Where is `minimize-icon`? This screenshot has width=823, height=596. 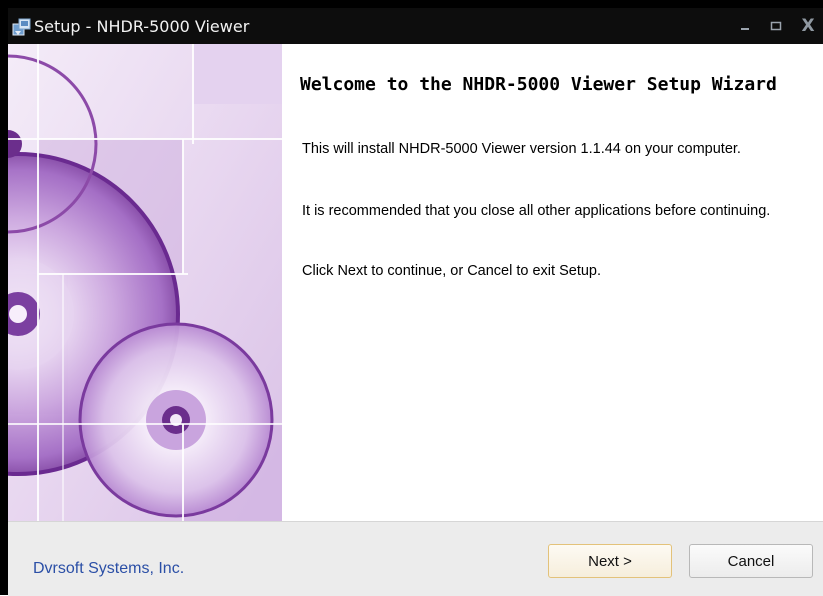 minimize-icon is located at coordinates (745, 29).